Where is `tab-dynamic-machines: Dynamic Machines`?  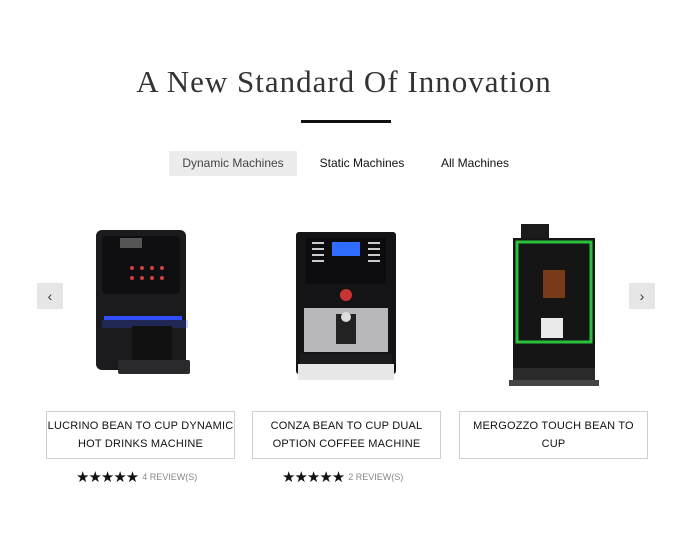 tab-dynamic-machines: Dynamic Machines is located at coordinates (233, 163).